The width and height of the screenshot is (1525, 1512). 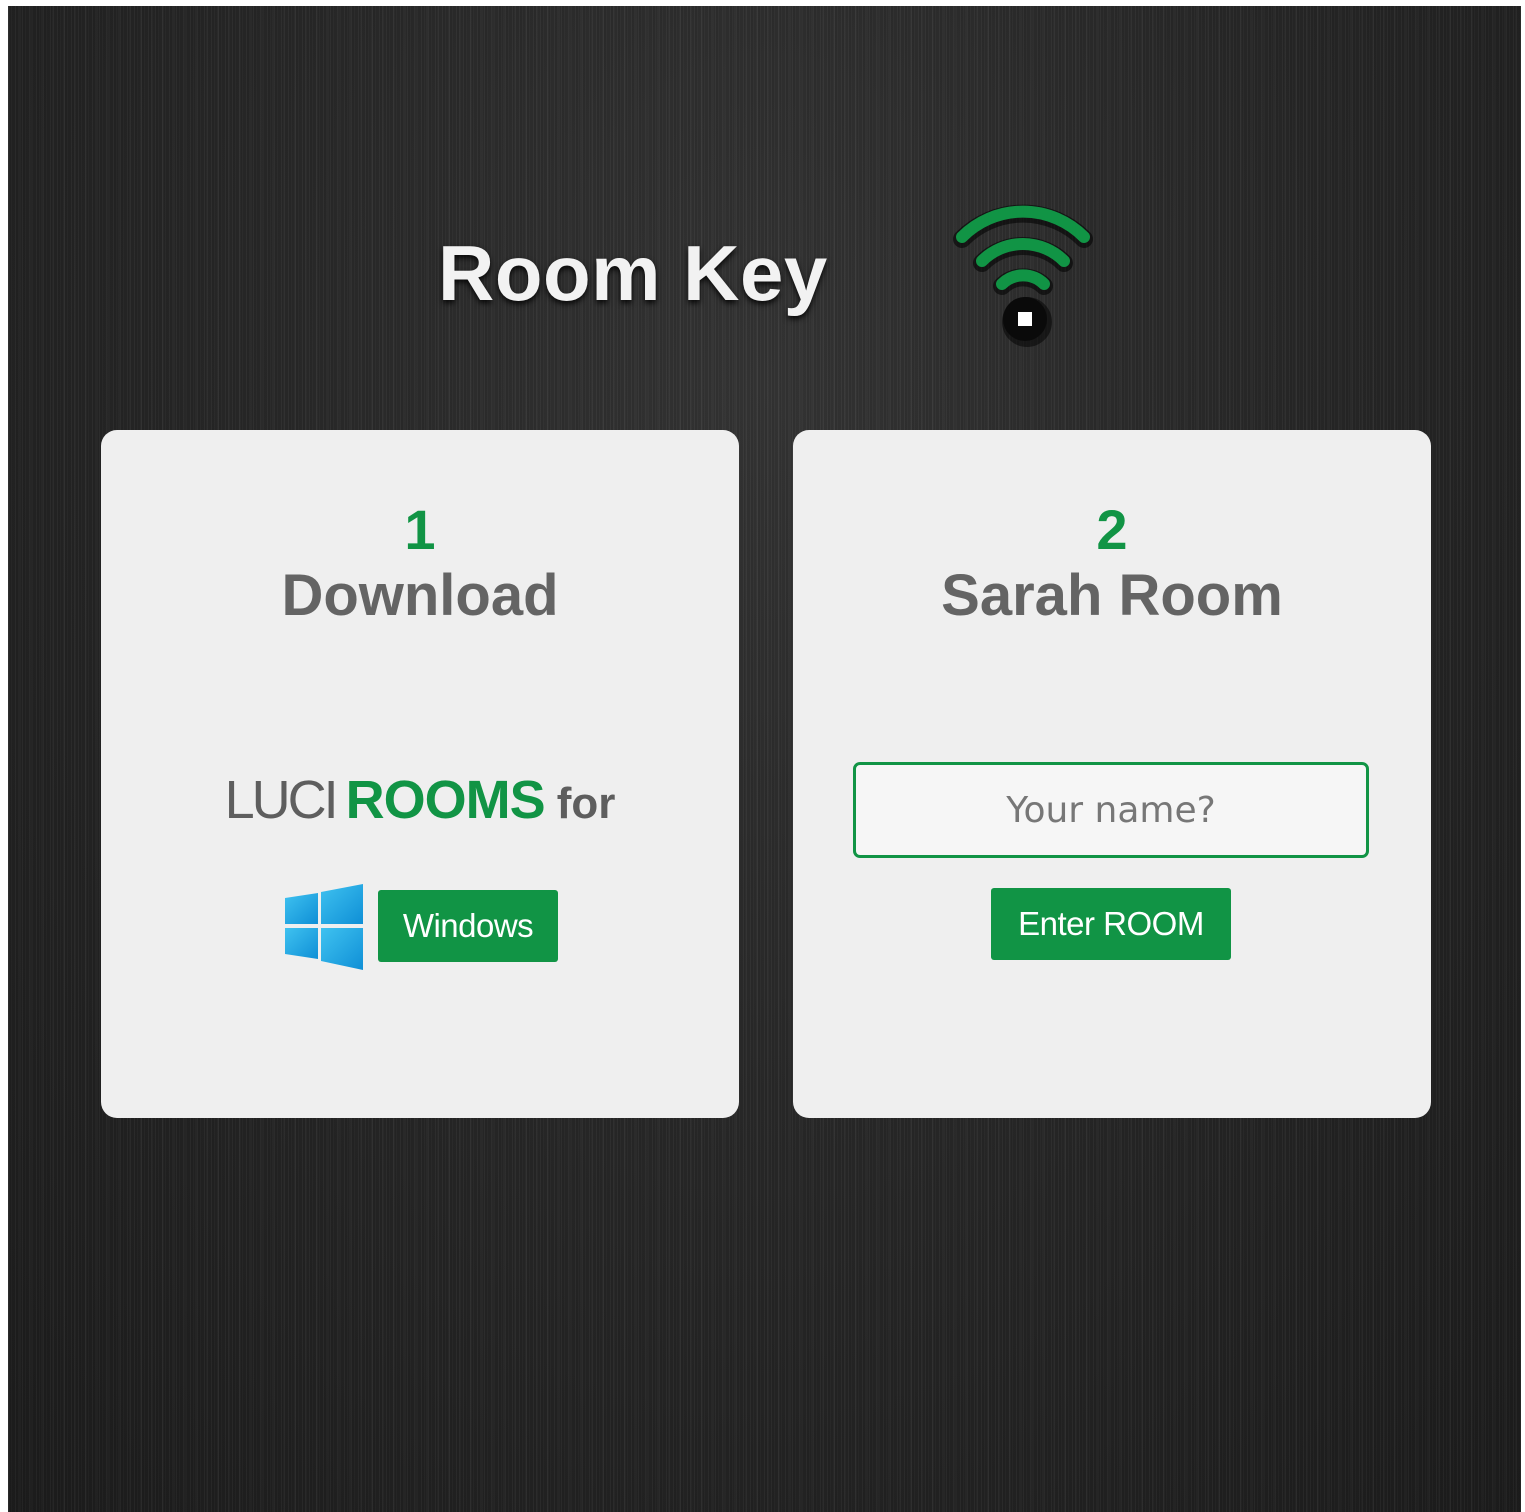 What do you see at coordinates (1112, 595) in the screenshot?
I see `room-name-title: Sarah Room` at bounding box center [1112, 595].